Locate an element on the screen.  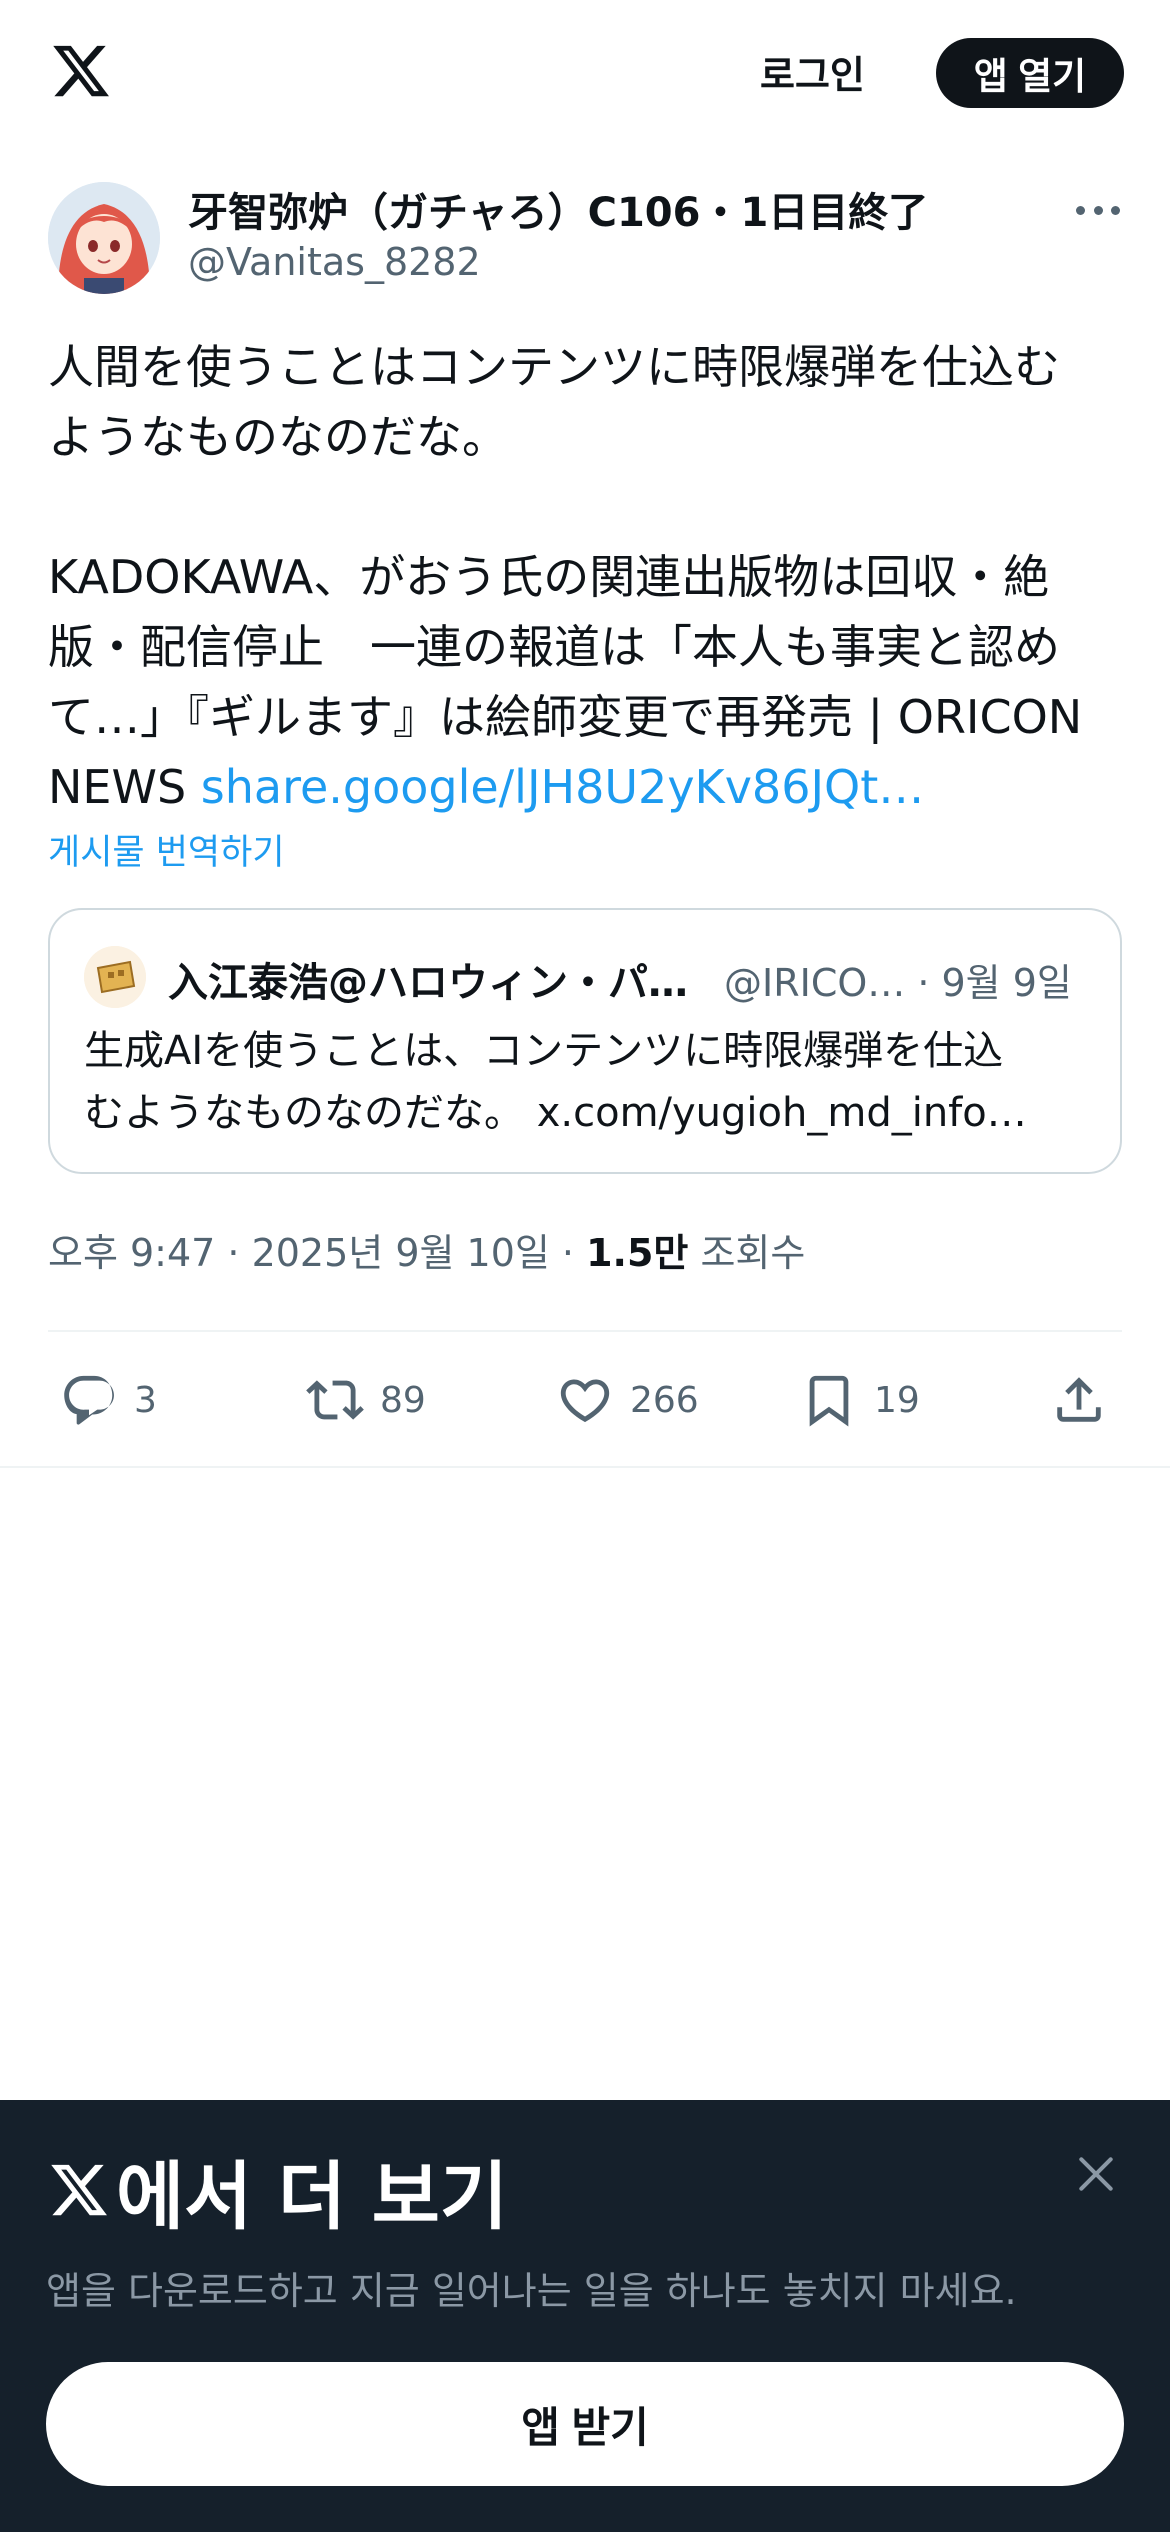
tweet-text-line: 版・配信停止 一連の報道は「本人も事実と認め is located at coordinates (554, 647).